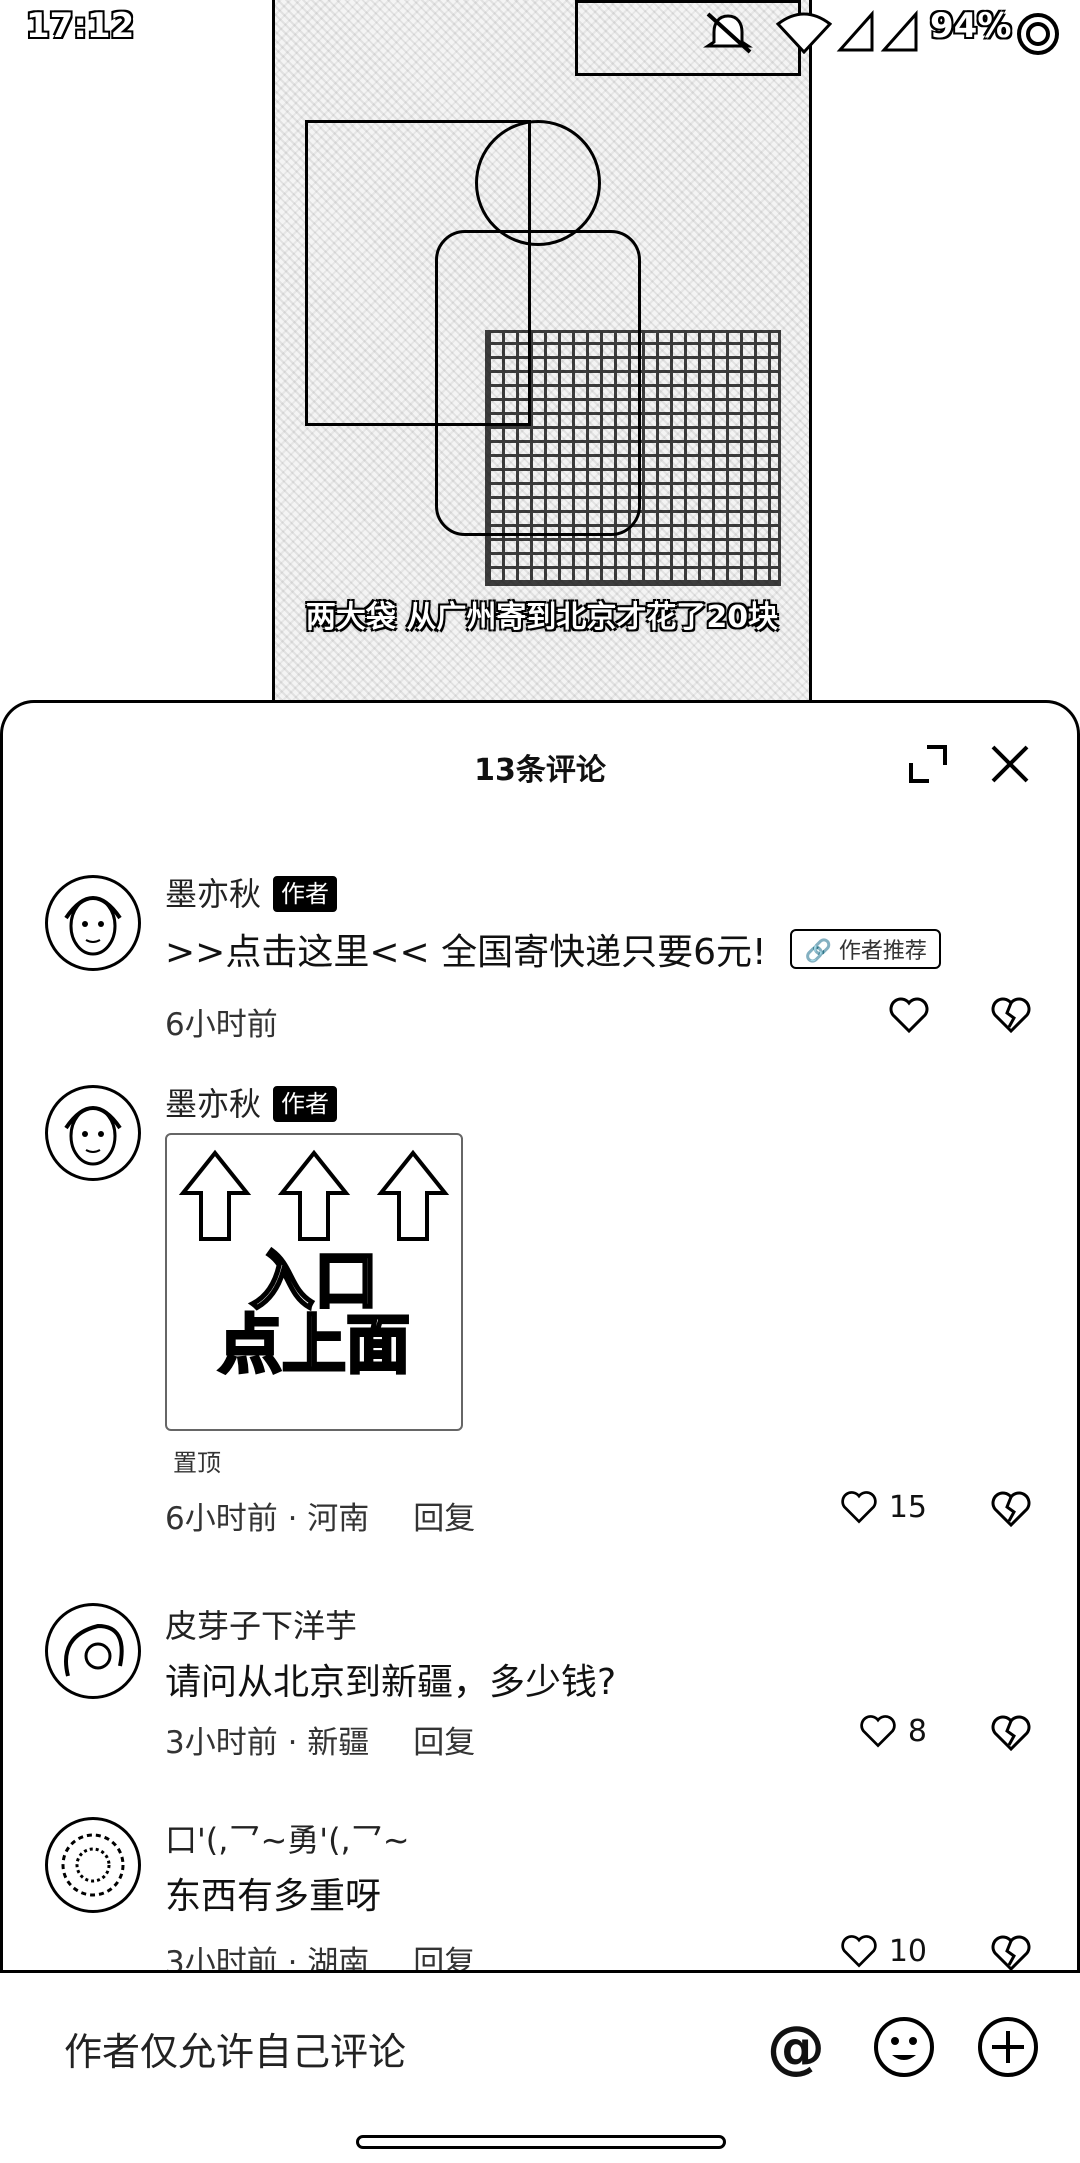 Image resolution: width=1080 pixels, height=2163 pixels. I want to click on up-arrows-icon, so click(314, 1195).